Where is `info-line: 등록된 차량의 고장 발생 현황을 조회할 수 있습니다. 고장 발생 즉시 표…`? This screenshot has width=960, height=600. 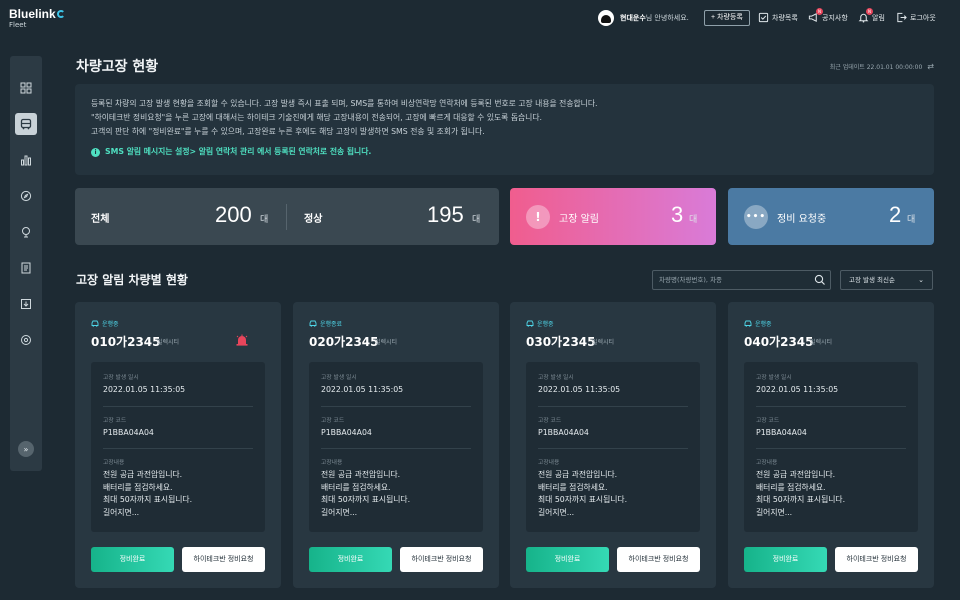 info-line: 등록된 차량의 고장 발생 현황을 조회할 수 있습니다. 고장 발생 즉시 표… is located at coordinates (344, 103).